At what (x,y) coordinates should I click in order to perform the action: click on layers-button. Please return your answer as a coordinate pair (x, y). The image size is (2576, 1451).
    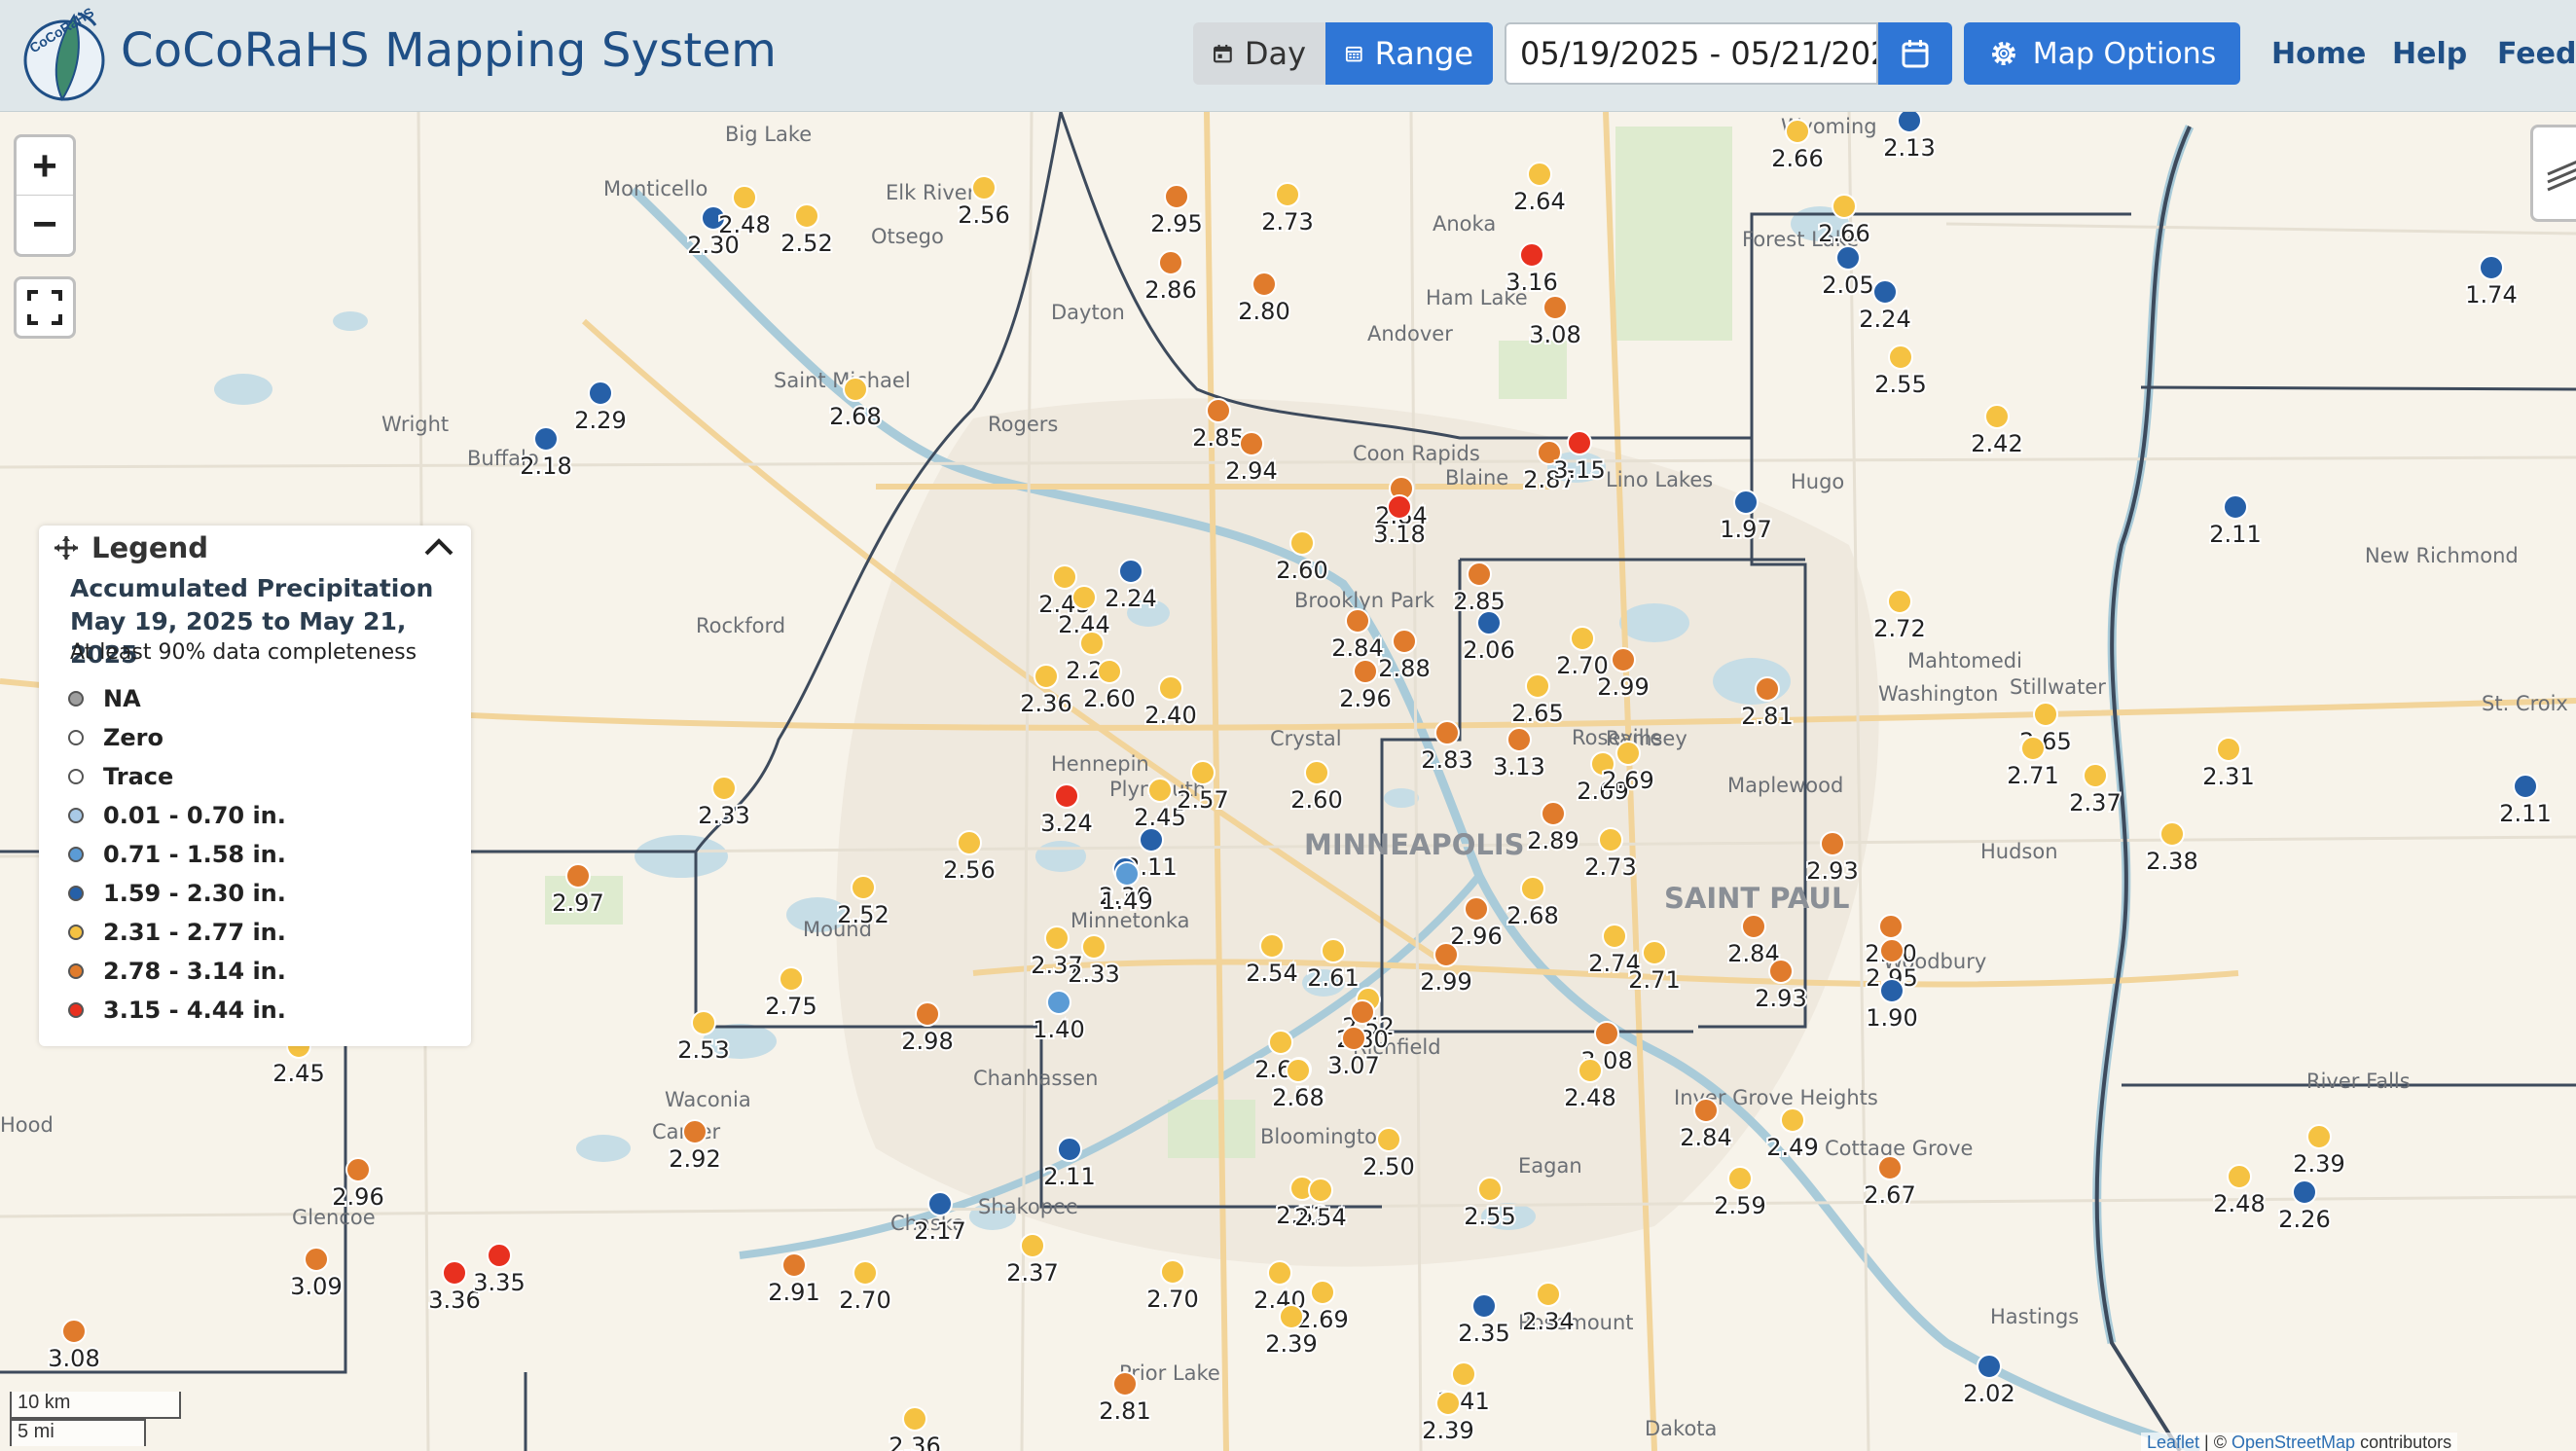
    Looking at the image, I should click on (2553, 173).